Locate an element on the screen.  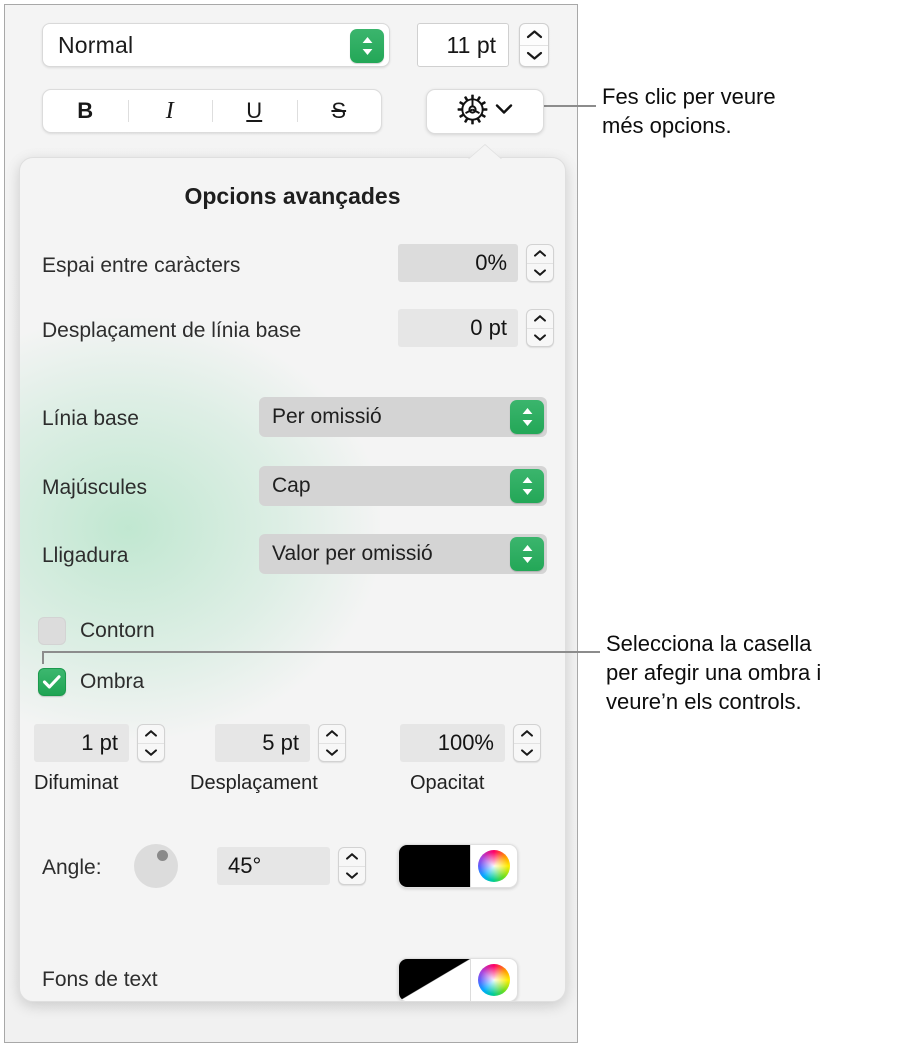
more-options-button is located at coordinates (485, 111).